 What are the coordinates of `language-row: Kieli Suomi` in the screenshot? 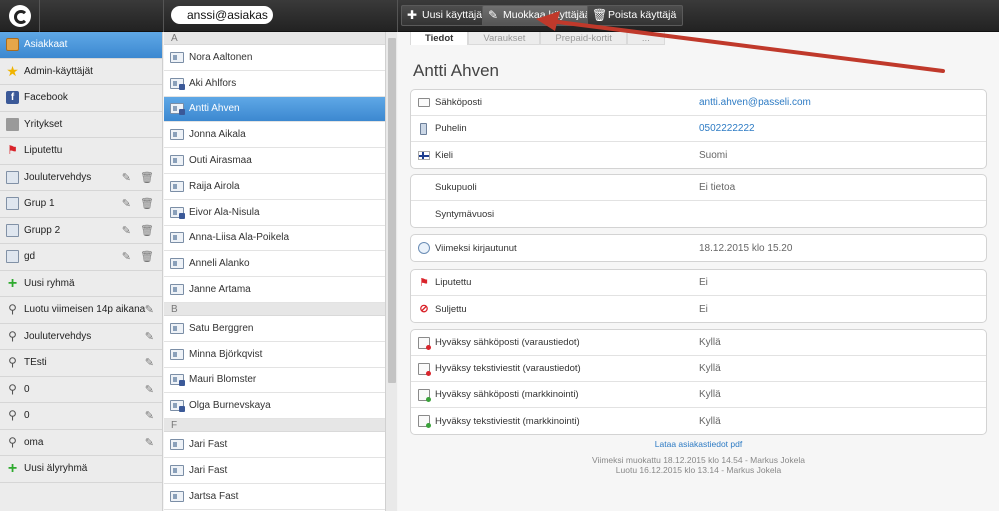 It's located at (698, 155).